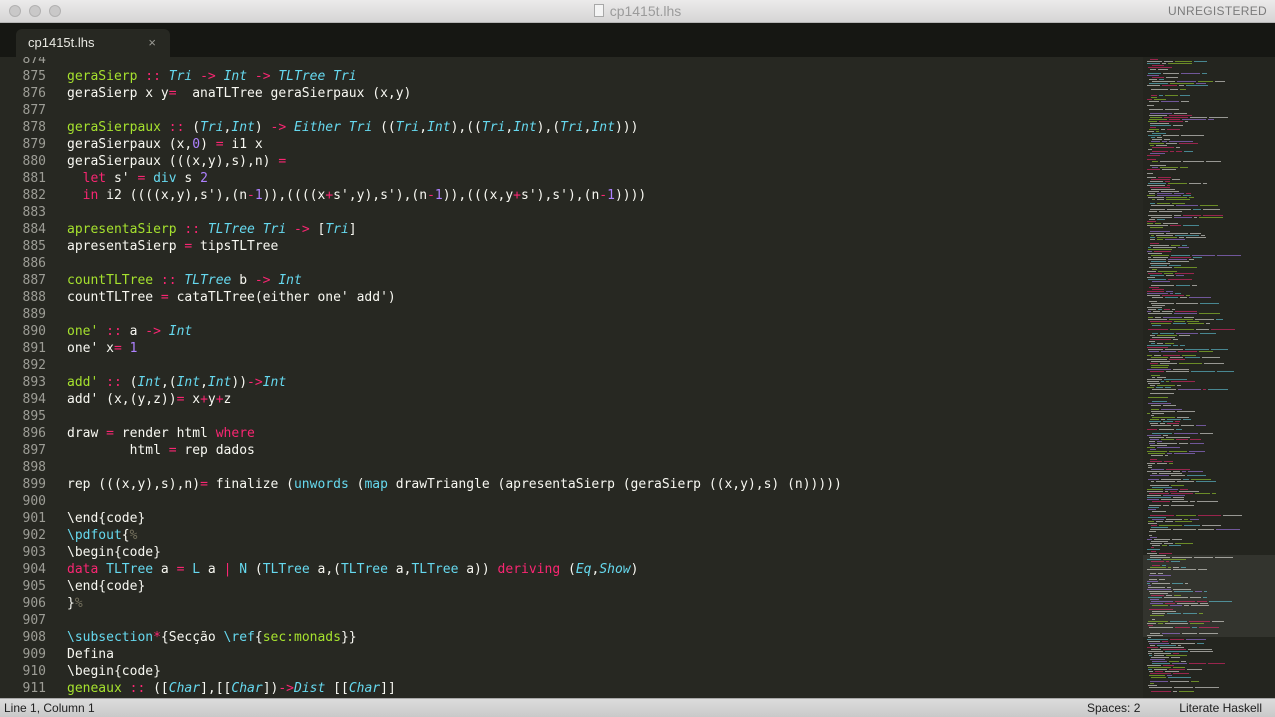 This screenshot has height=717, width=1275. Describe the element at coordinates (1209, 377) in the screenshot. I see `minimap` at that location.